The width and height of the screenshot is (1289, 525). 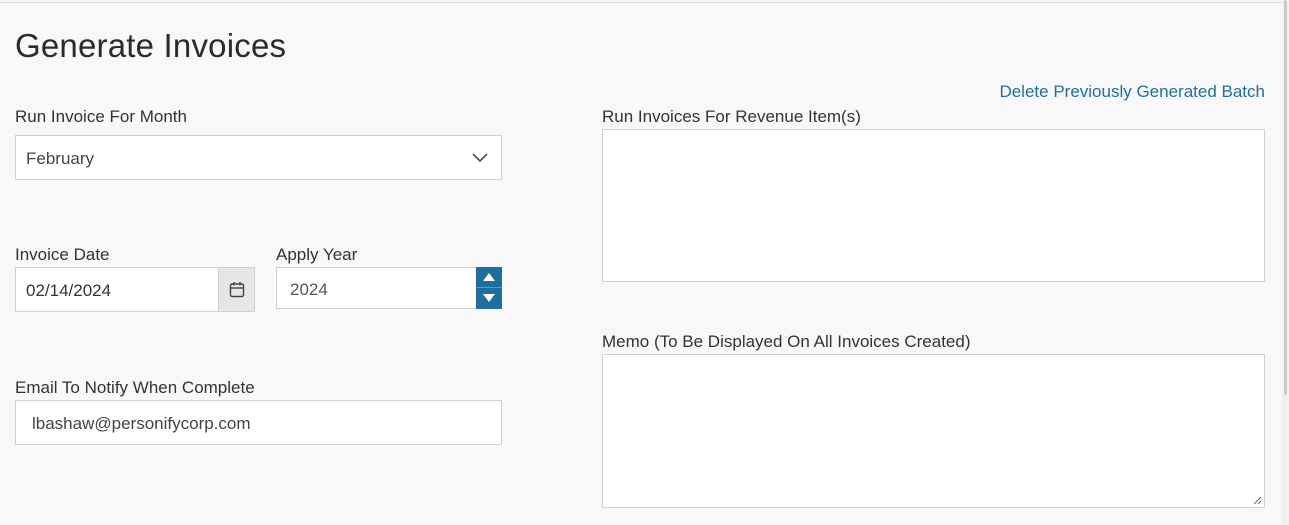 I want to click on invoice-date-value: 02/14/2024, so click(x=69, y=290).